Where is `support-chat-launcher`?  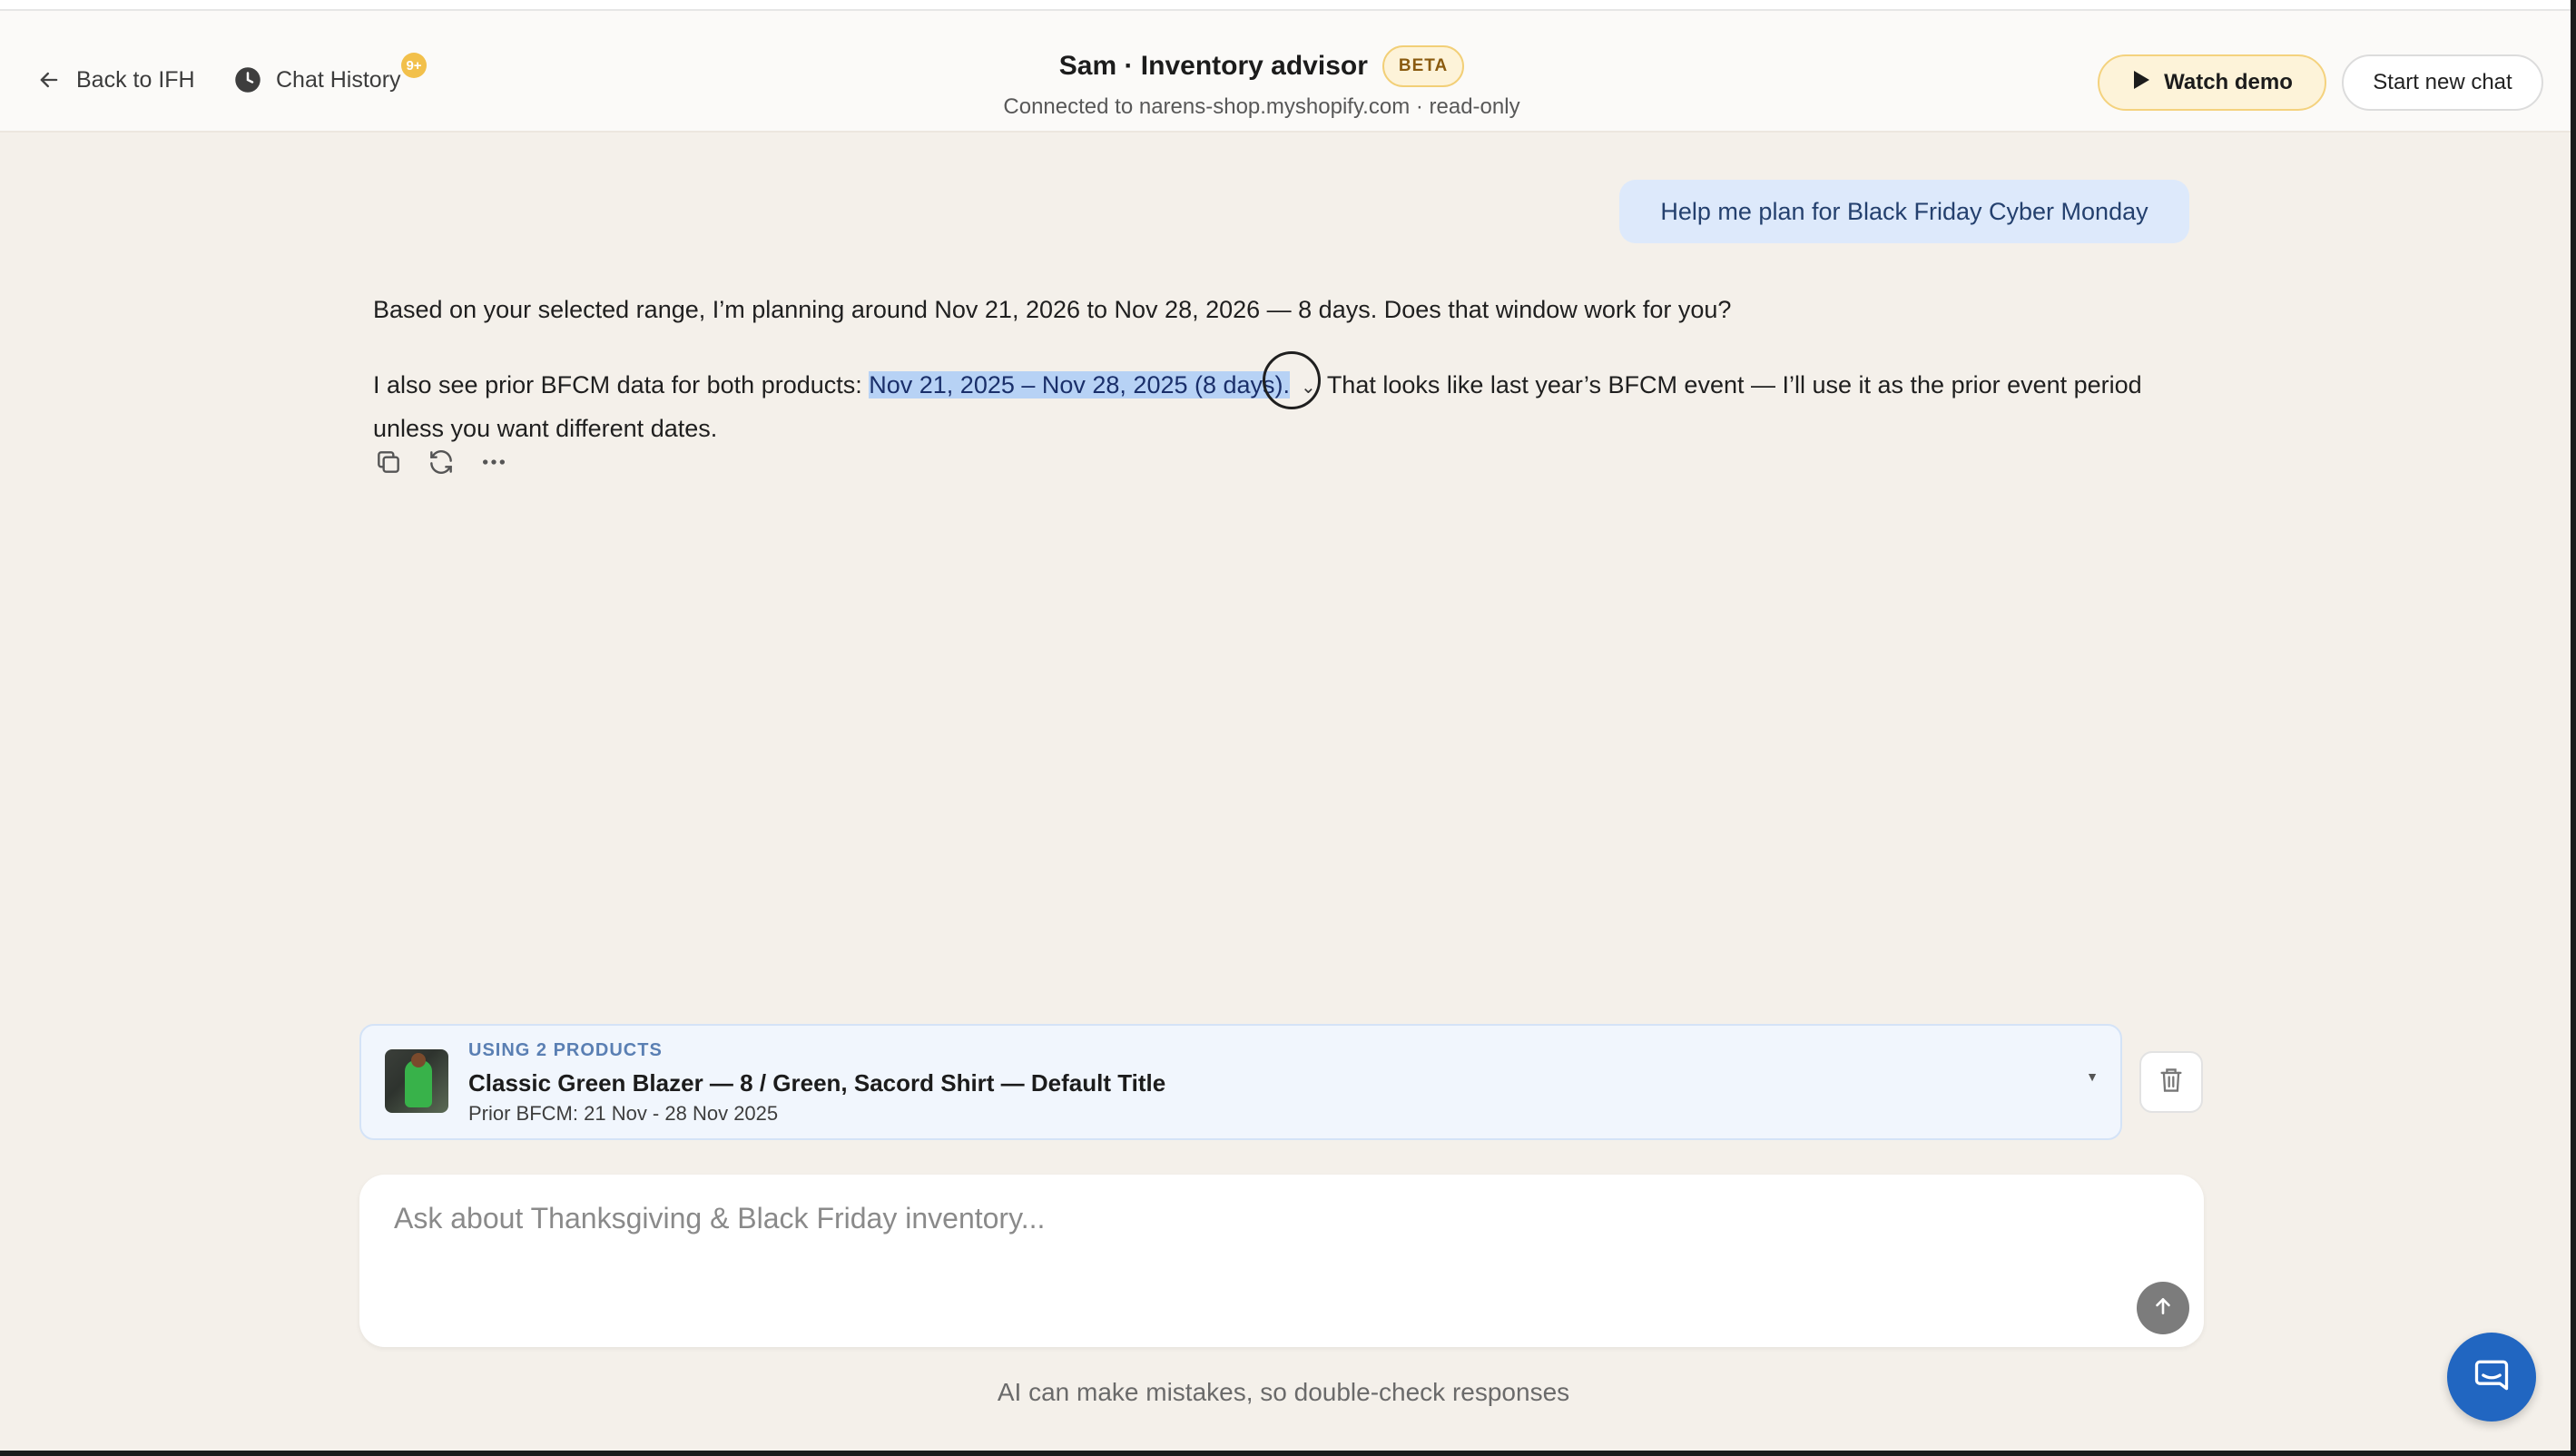 support-chat-launcher is located at coordinates (2491, 1377).